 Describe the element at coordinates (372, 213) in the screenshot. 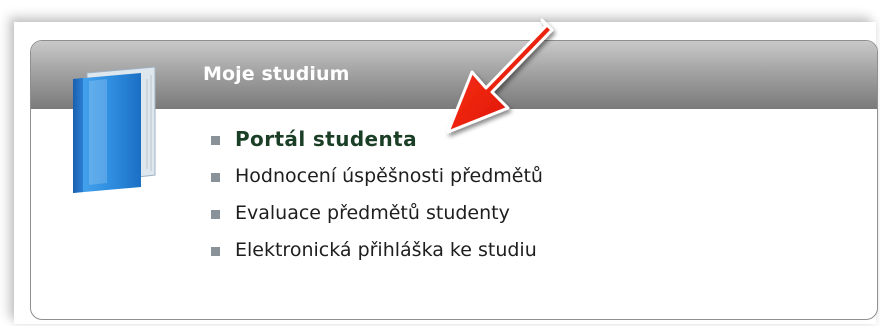

I see `link-label: Evaluace předmětů studenty` at that location.